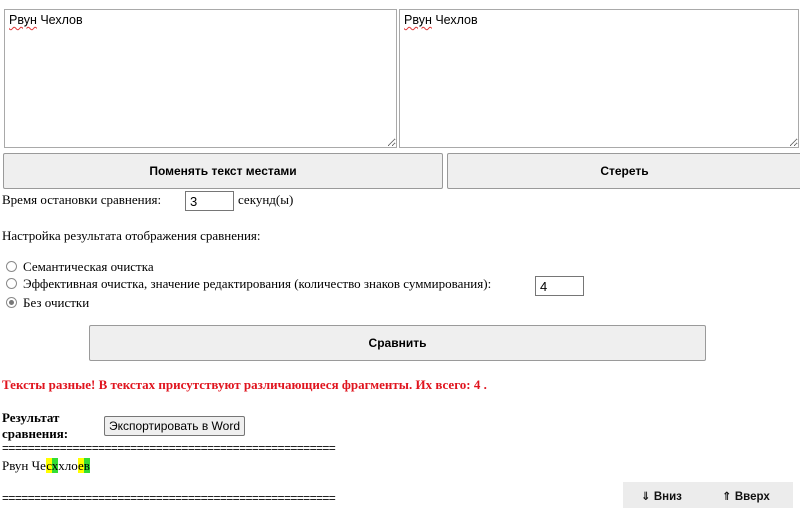  I want to click on no-cleanup-radio, so click(11, 302).